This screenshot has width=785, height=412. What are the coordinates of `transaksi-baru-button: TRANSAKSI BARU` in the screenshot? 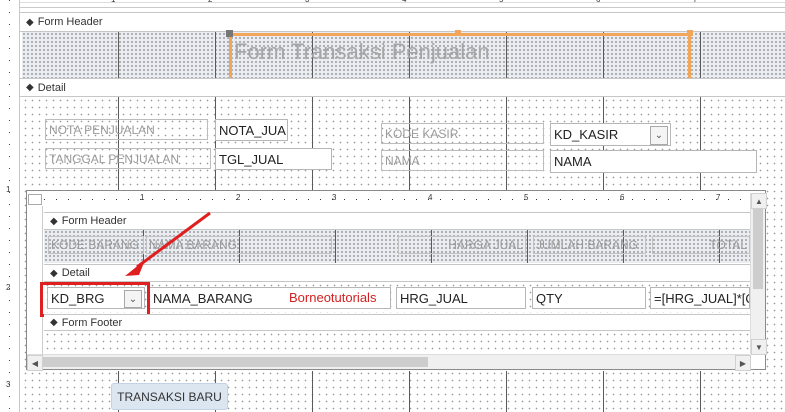 It's located at (169, 396).